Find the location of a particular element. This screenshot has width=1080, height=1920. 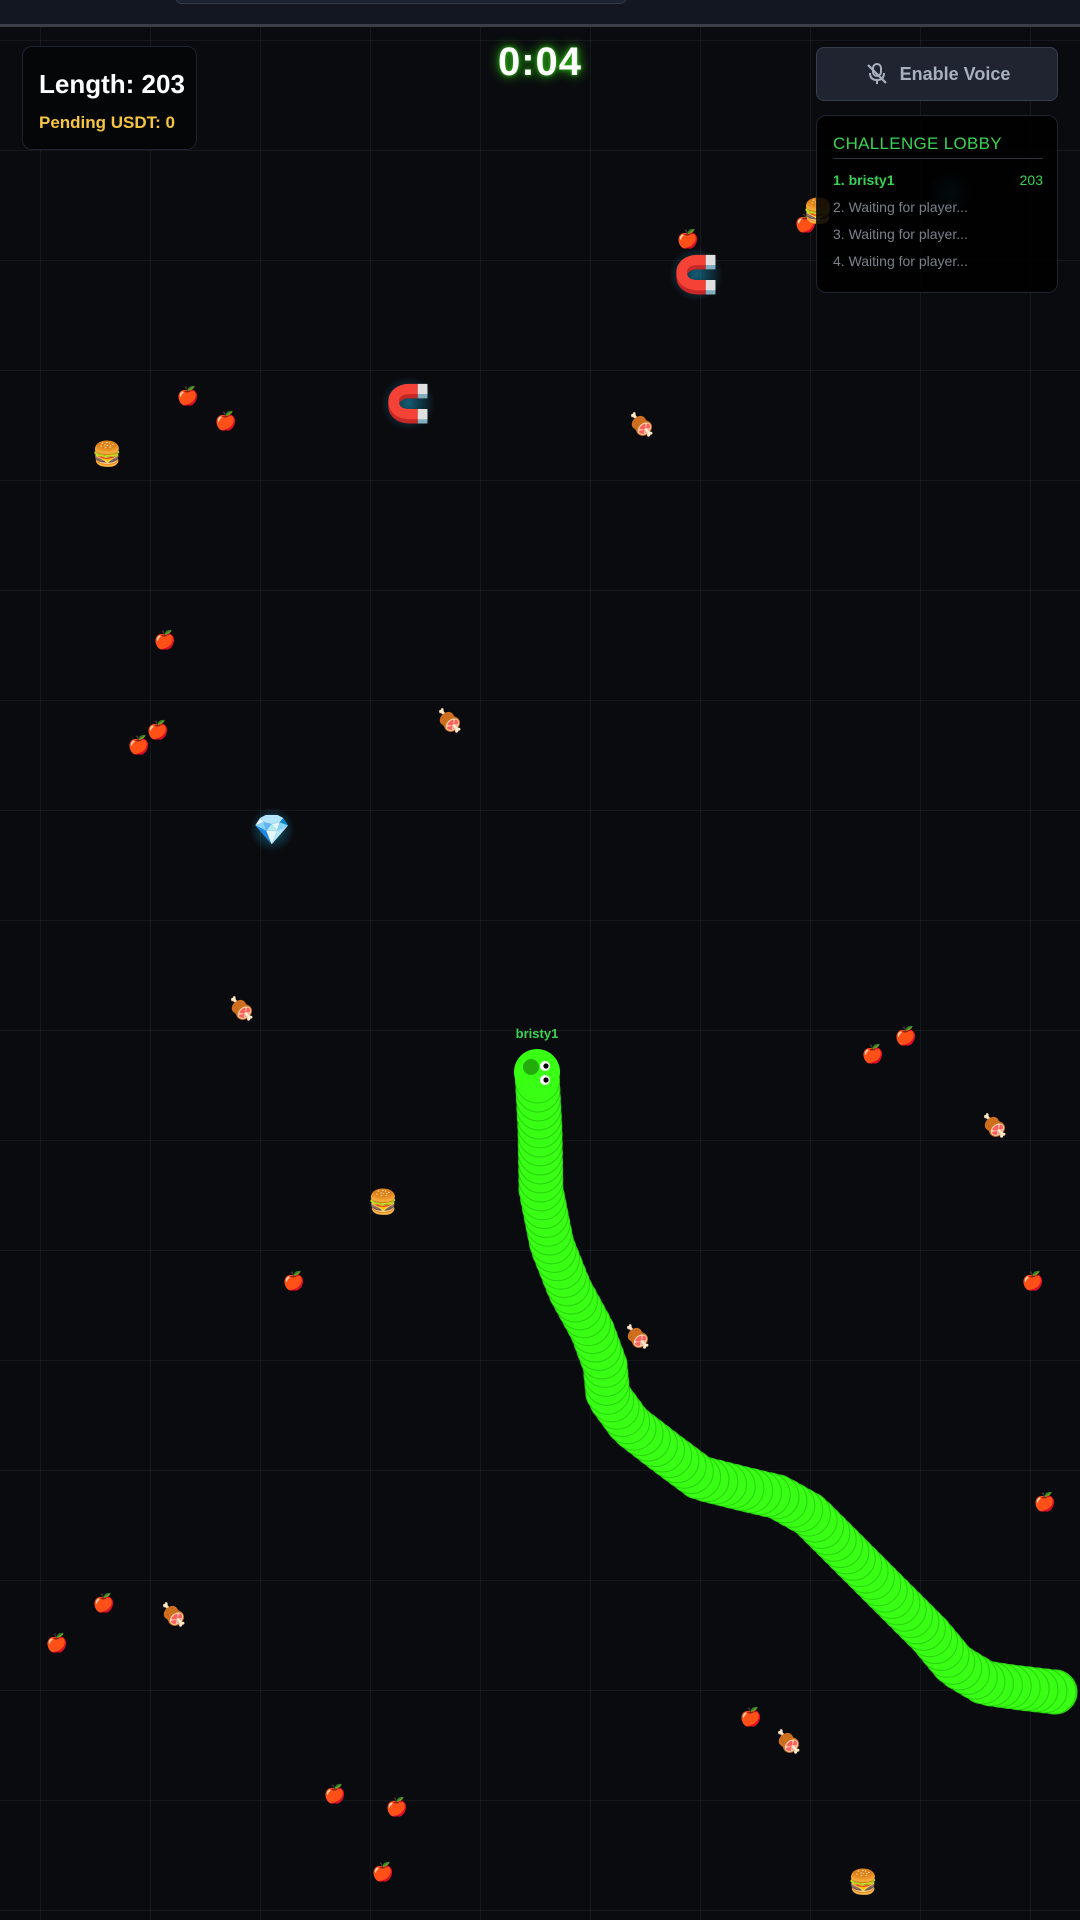

diamond-icon: 💎 is located at coordinates (271, 830).